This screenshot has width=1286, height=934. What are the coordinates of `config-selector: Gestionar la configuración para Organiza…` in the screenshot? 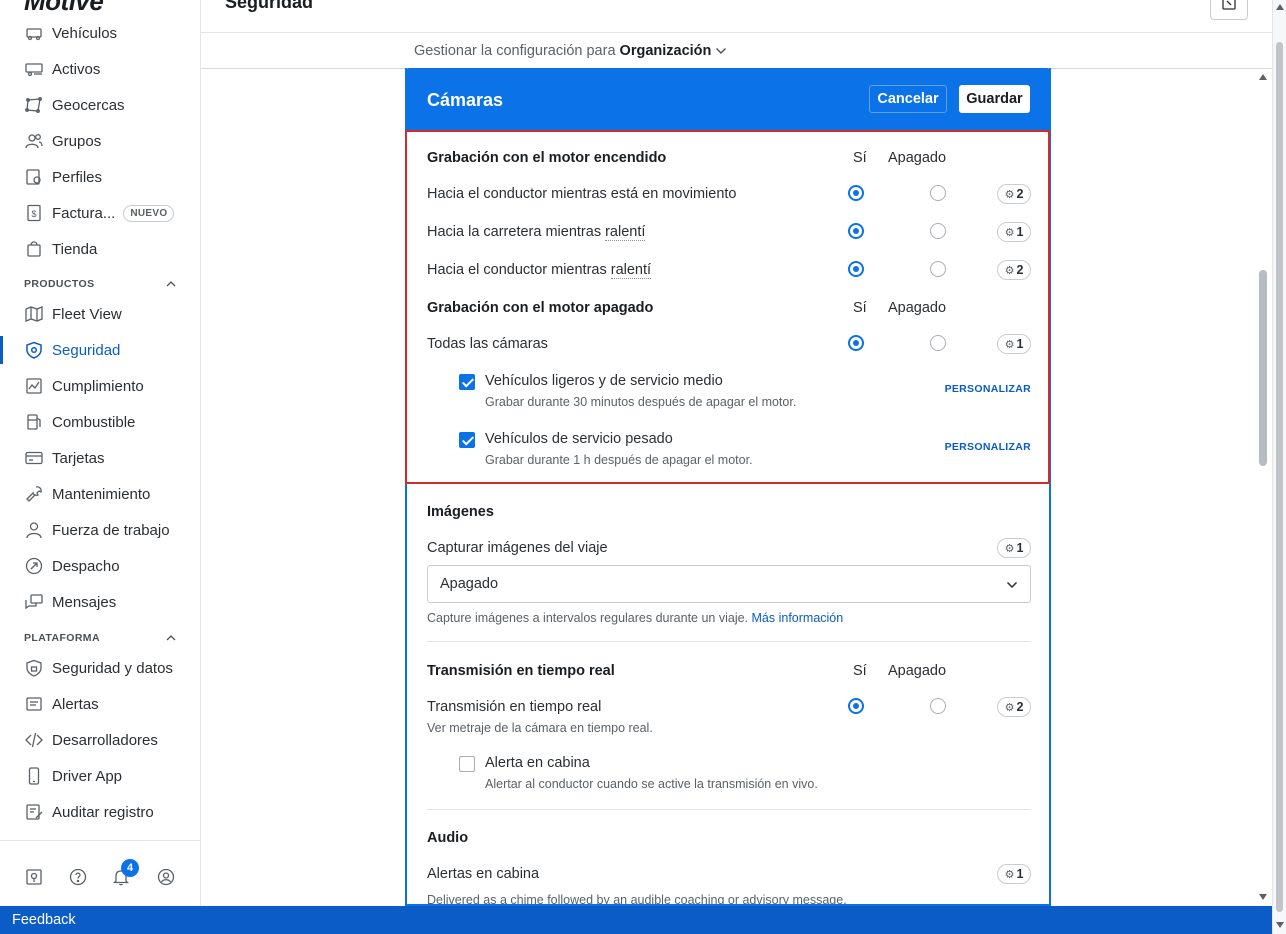 It's located at (570, 51).